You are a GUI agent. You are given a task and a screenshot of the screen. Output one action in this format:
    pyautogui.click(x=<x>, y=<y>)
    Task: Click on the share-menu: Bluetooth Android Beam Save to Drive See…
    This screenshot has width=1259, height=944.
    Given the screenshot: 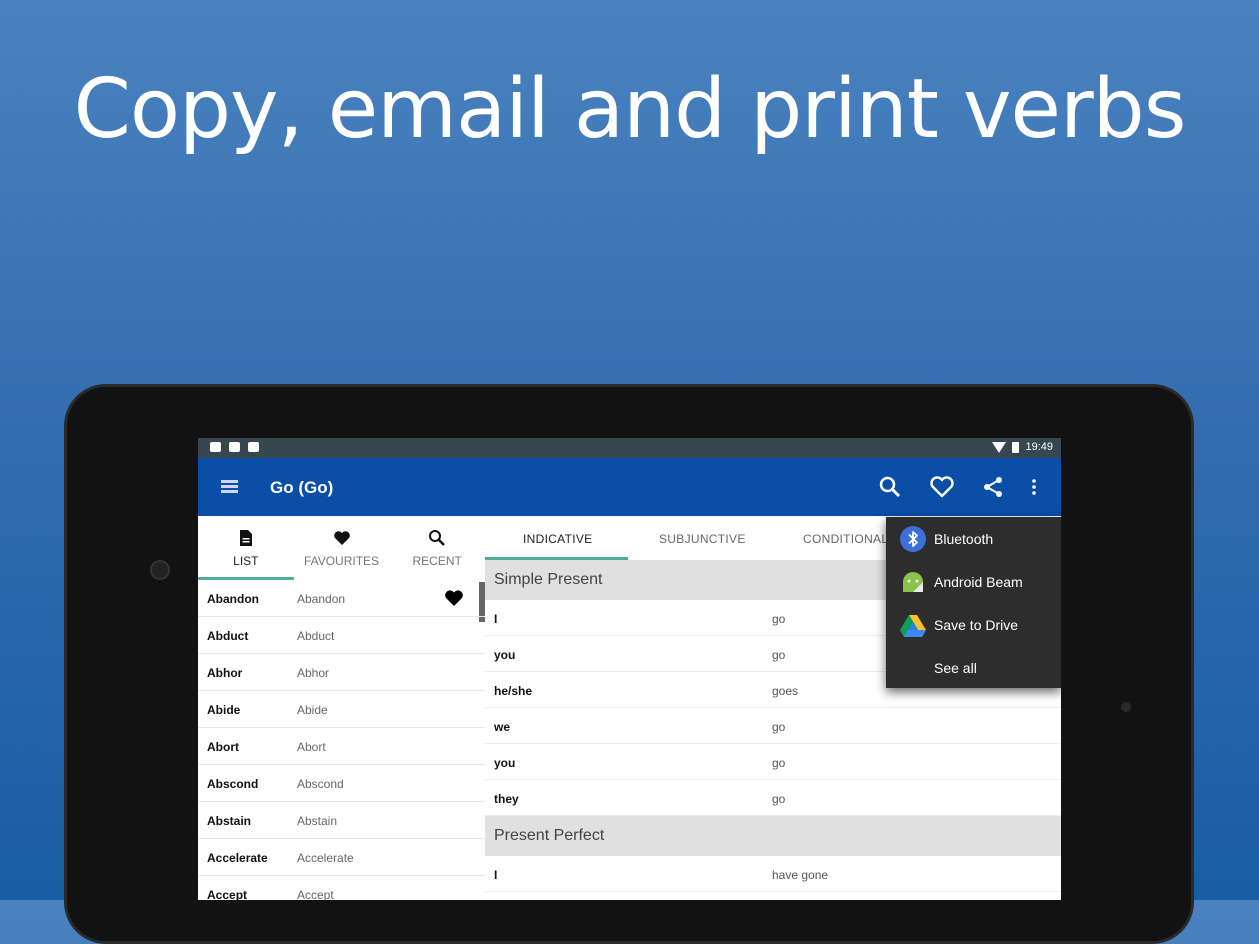 What is the action you would take?
    pyautogui.click(x=973, y=602)
    